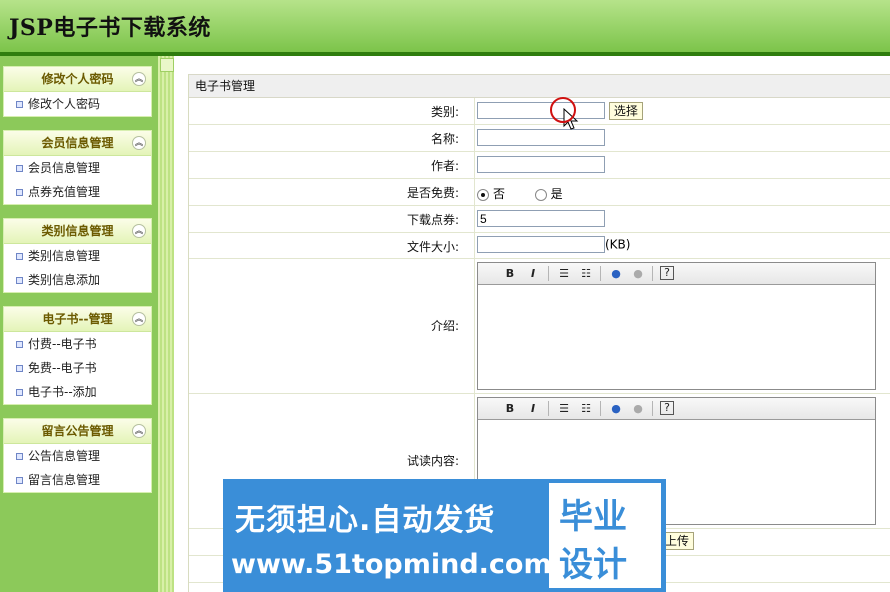 Image resolution: width=890 pixels, height=592 pixels. Describe the element at coordinates (432, 247) in the screenshot. I see `size-label: 文件大小:` at that location.